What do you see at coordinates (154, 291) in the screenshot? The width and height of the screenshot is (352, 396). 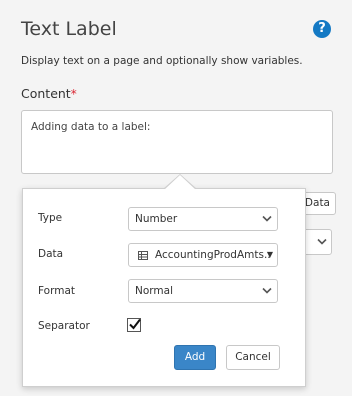 I see `format-select-value: Normal` at bounding box center [154, 291].